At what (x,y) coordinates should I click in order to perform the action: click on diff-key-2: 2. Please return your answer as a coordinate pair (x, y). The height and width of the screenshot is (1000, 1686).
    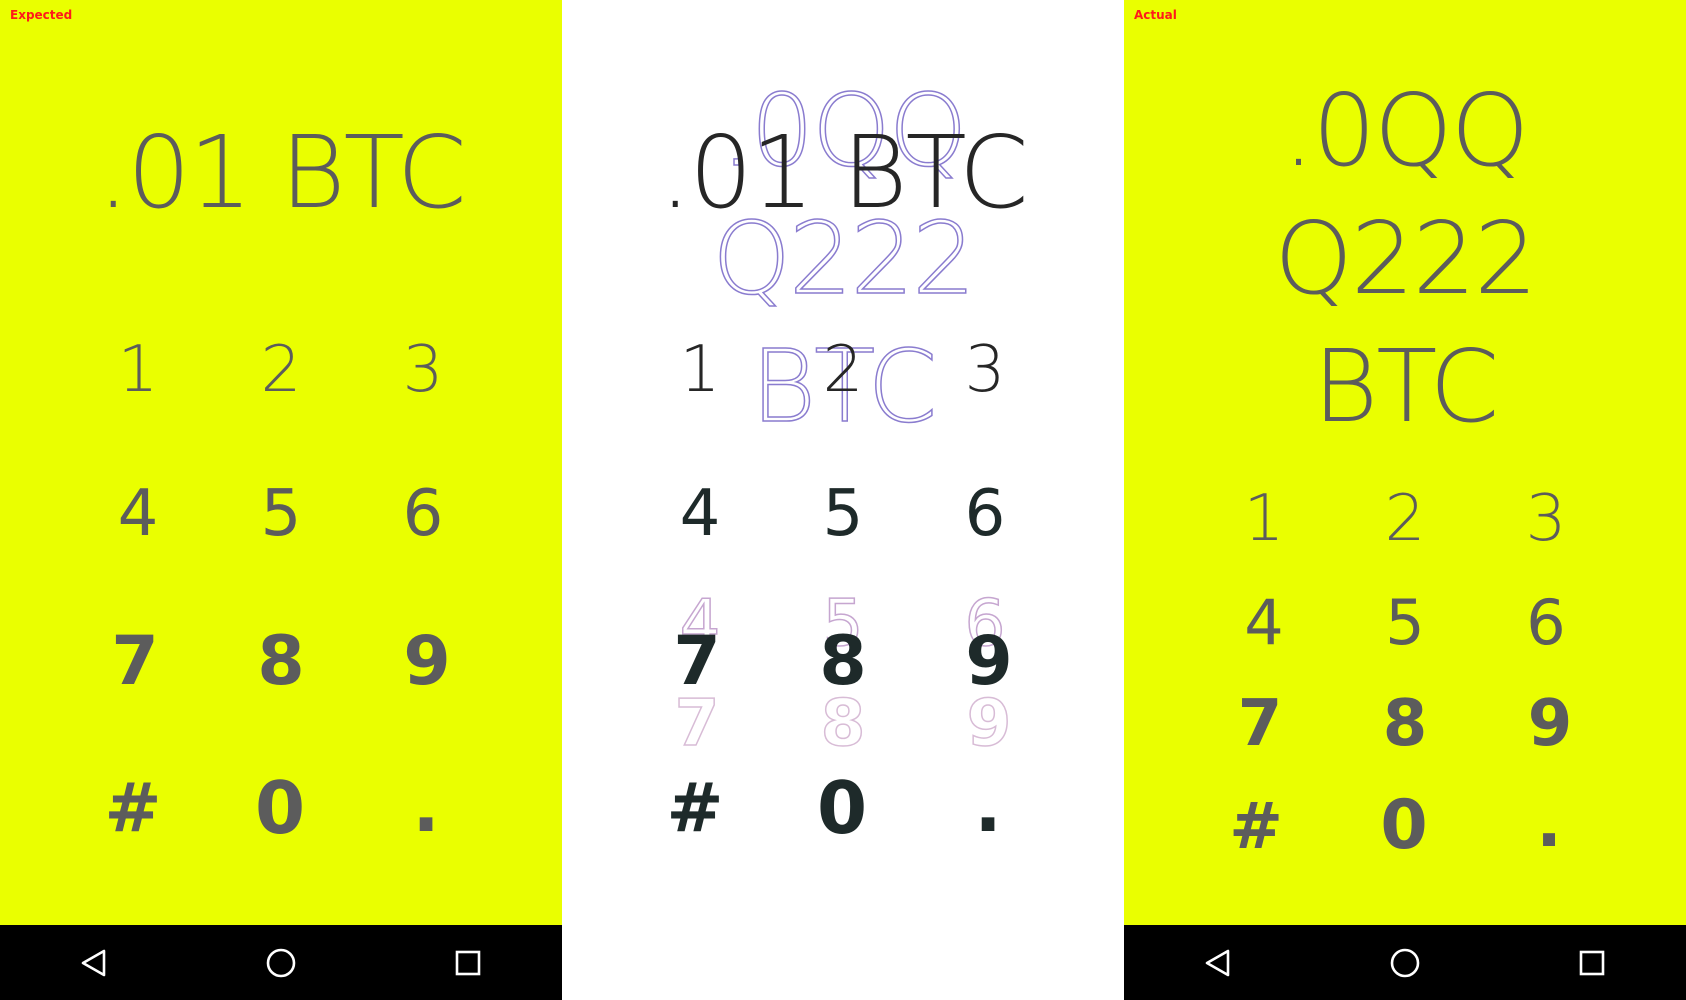
    Looking at the image, I should click on (843, 370).